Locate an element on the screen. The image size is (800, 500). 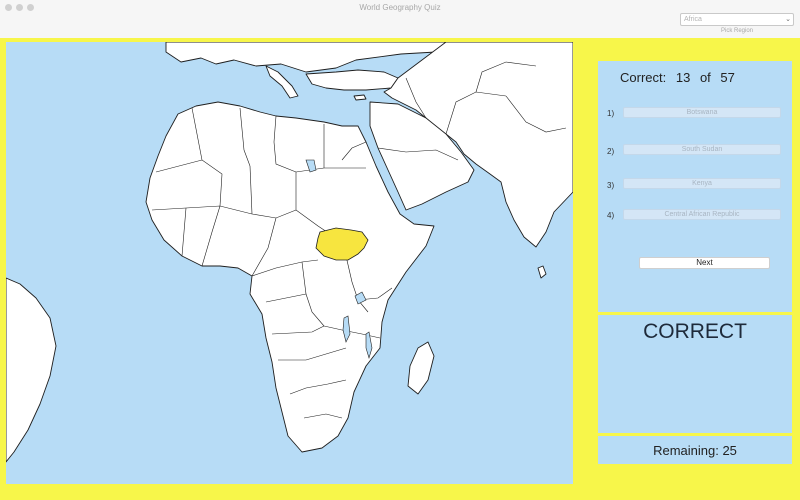
score-line: Correct: 13 of 57 is located at coordinates (680, 77).